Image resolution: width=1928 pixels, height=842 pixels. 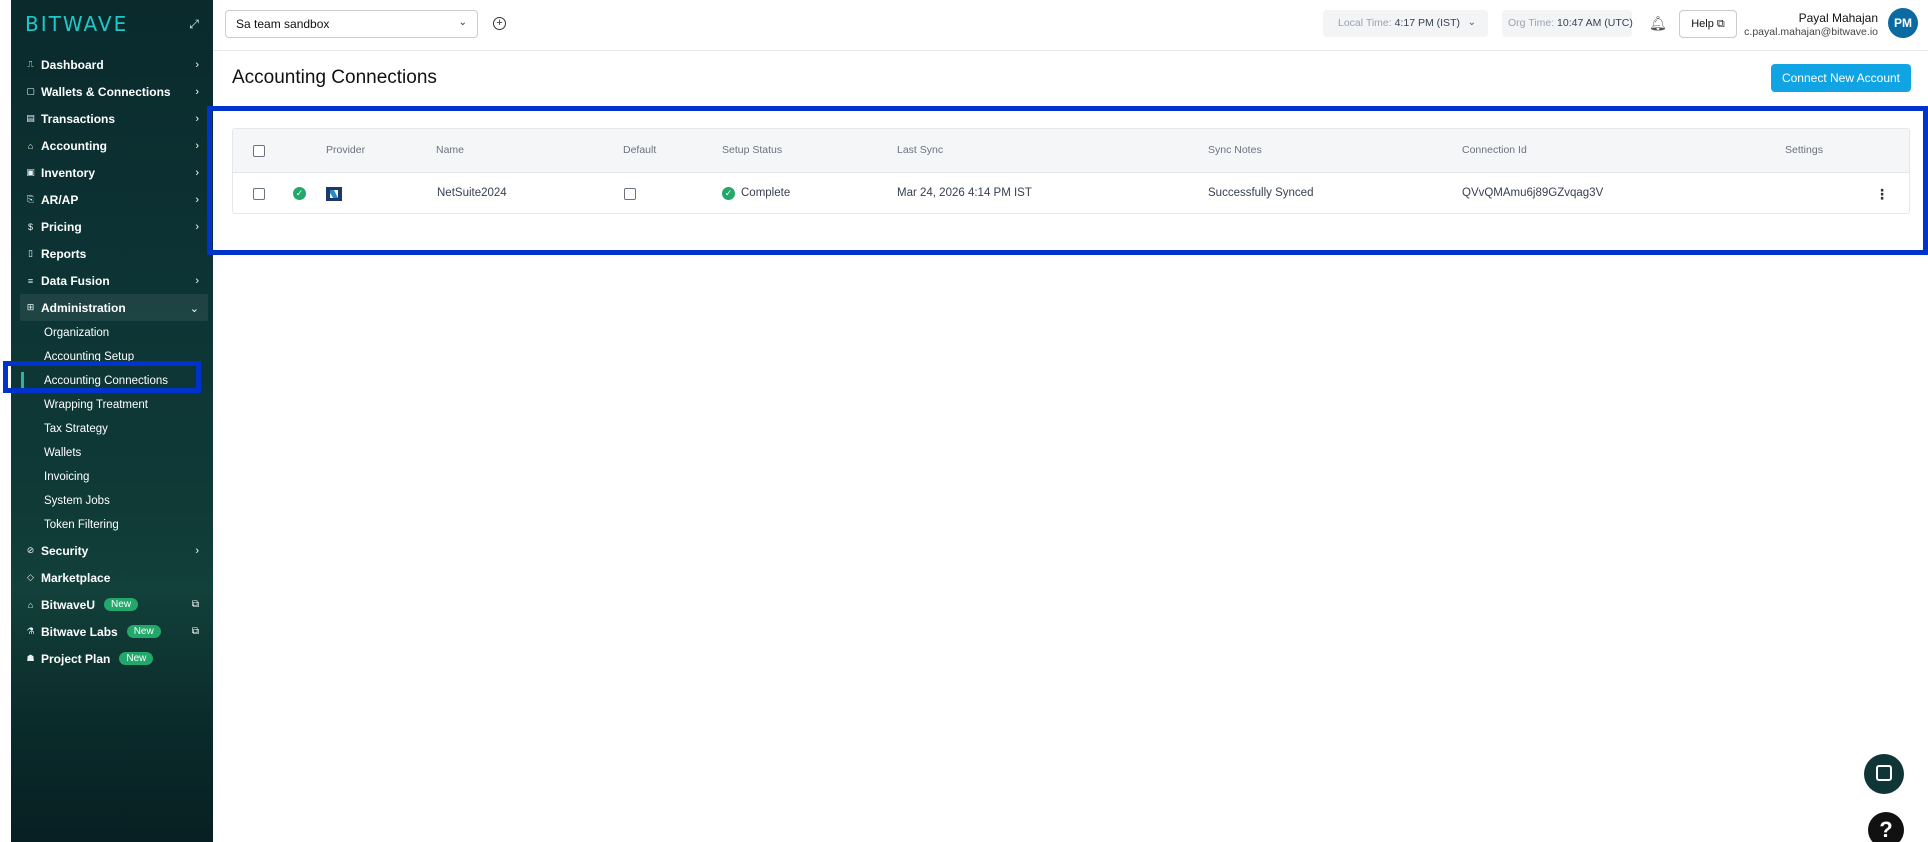 What do you see at coordinates (351, 24) in the screenshot?
I see `org-select: Sa team sandbox ⌄` at bounding box center [351, 24].